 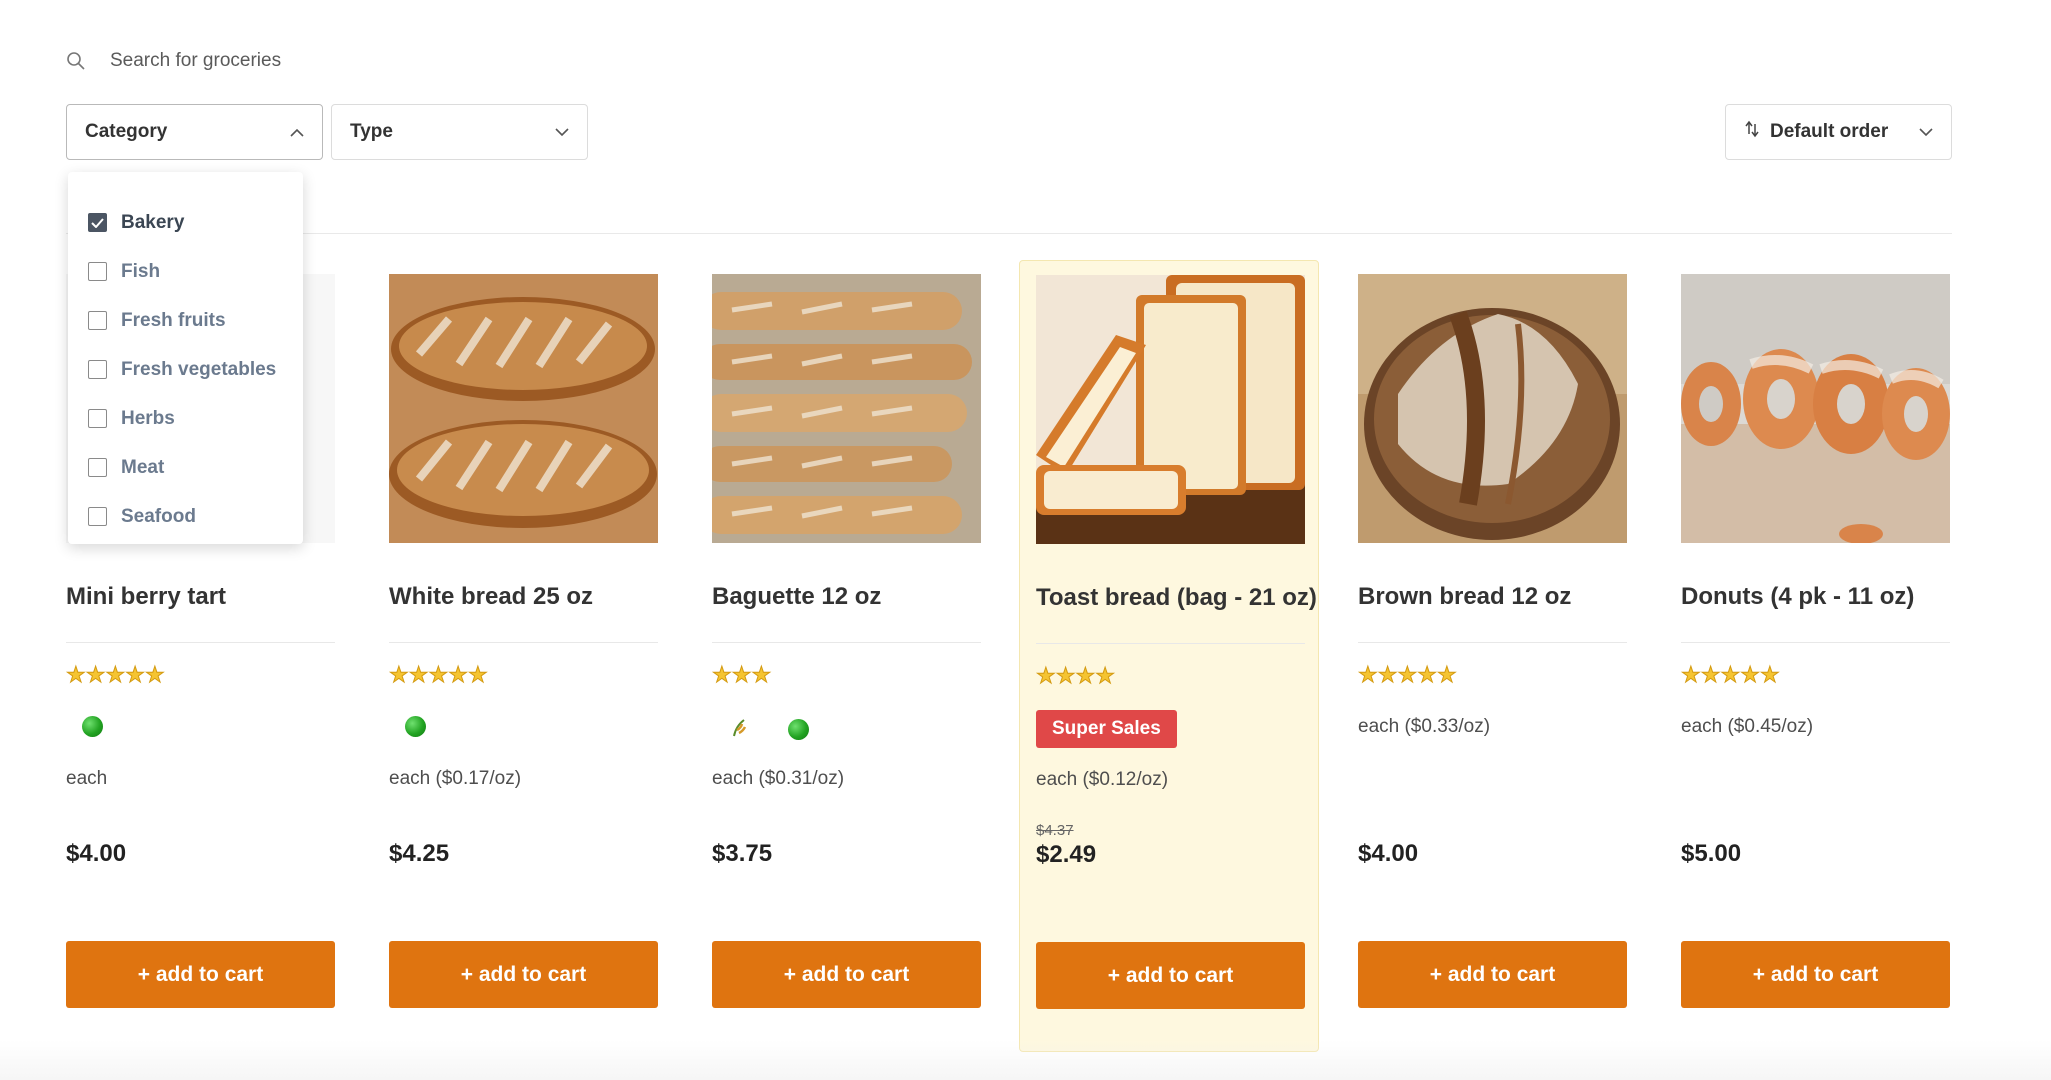 What do you see at coordinates (778, 778) in the screenshot?
I see `unit-price: each ($0.31/oz)` at bounding box center [778, 778].